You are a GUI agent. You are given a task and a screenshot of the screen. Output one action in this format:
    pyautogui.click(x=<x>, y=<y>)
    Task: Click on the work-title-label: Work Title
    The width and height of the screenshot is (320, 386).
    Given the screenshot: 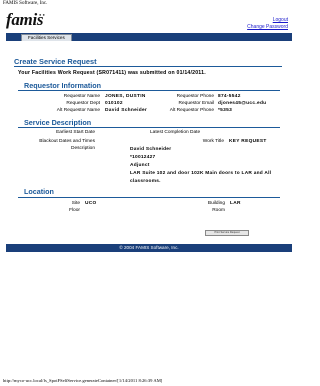 What is the action you would take?
    pyautogui.click(x=213, y=141)
    